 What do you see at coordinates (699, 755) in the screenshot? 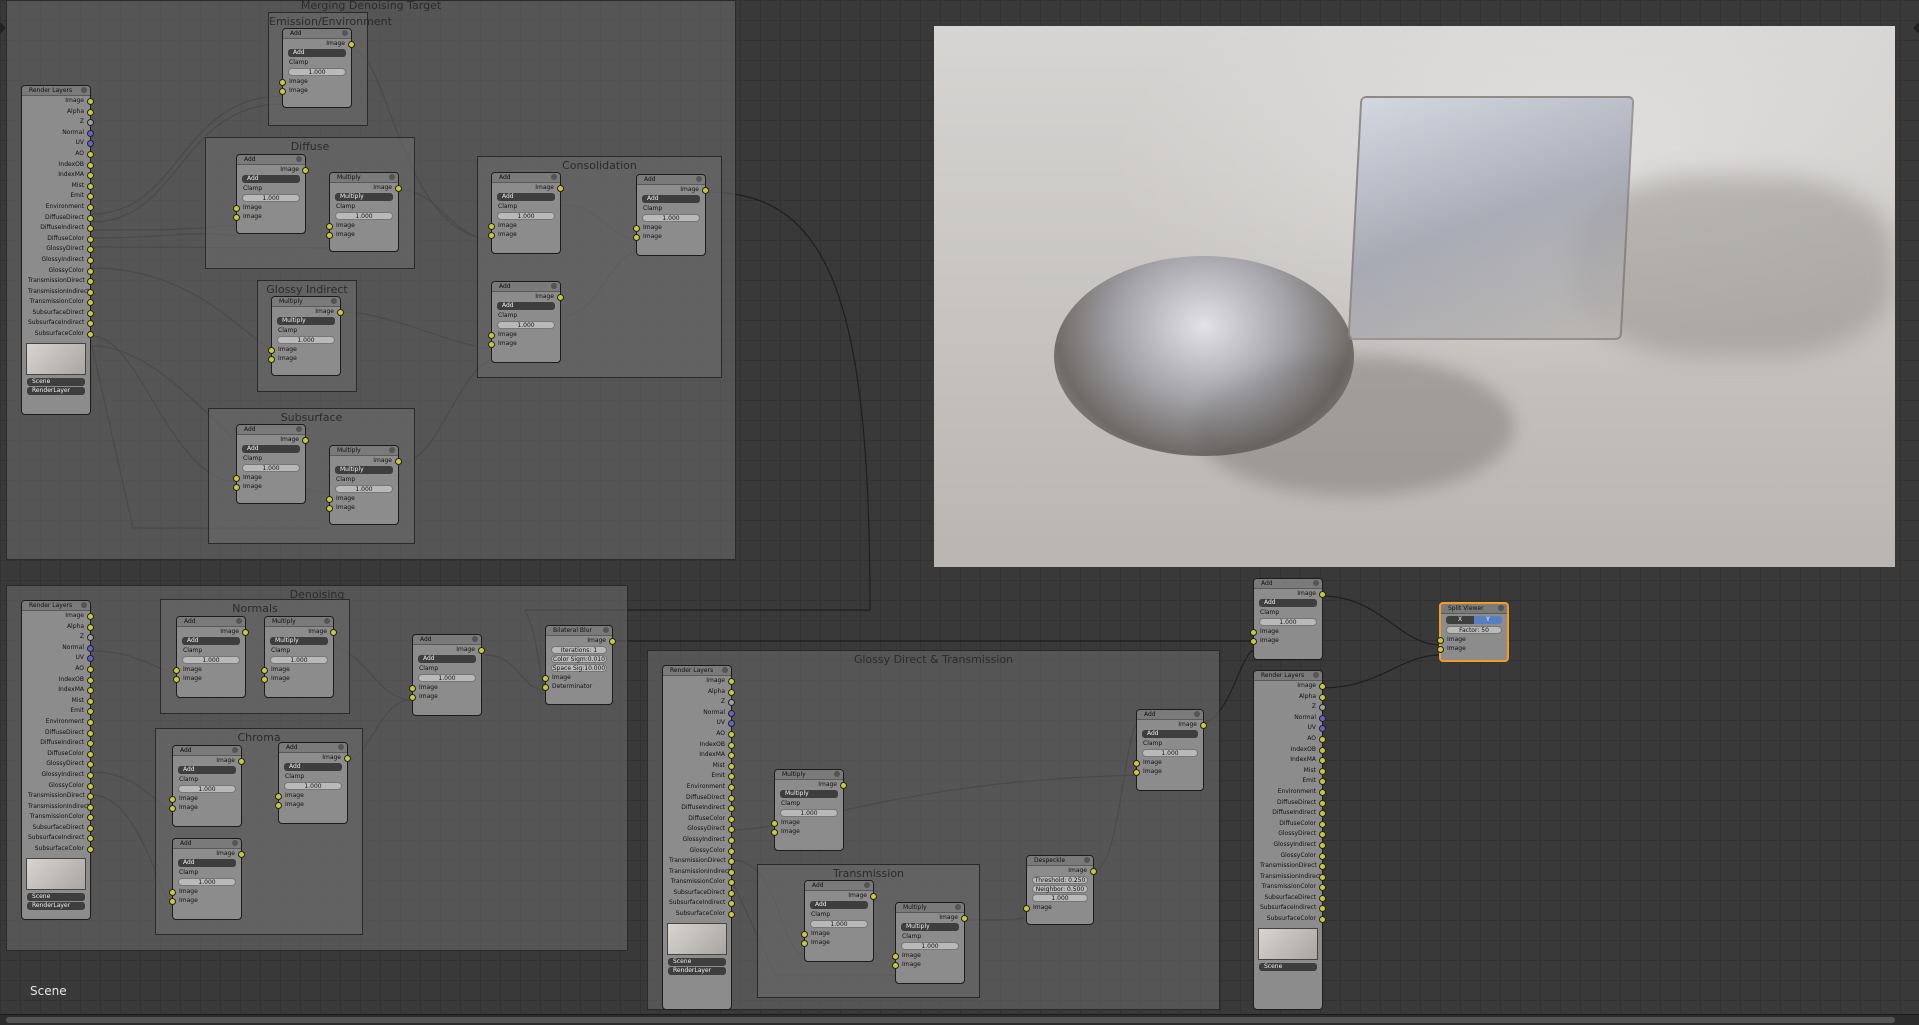
I see `render-output-socket: IndexMA` at bounding box center [699, 755].